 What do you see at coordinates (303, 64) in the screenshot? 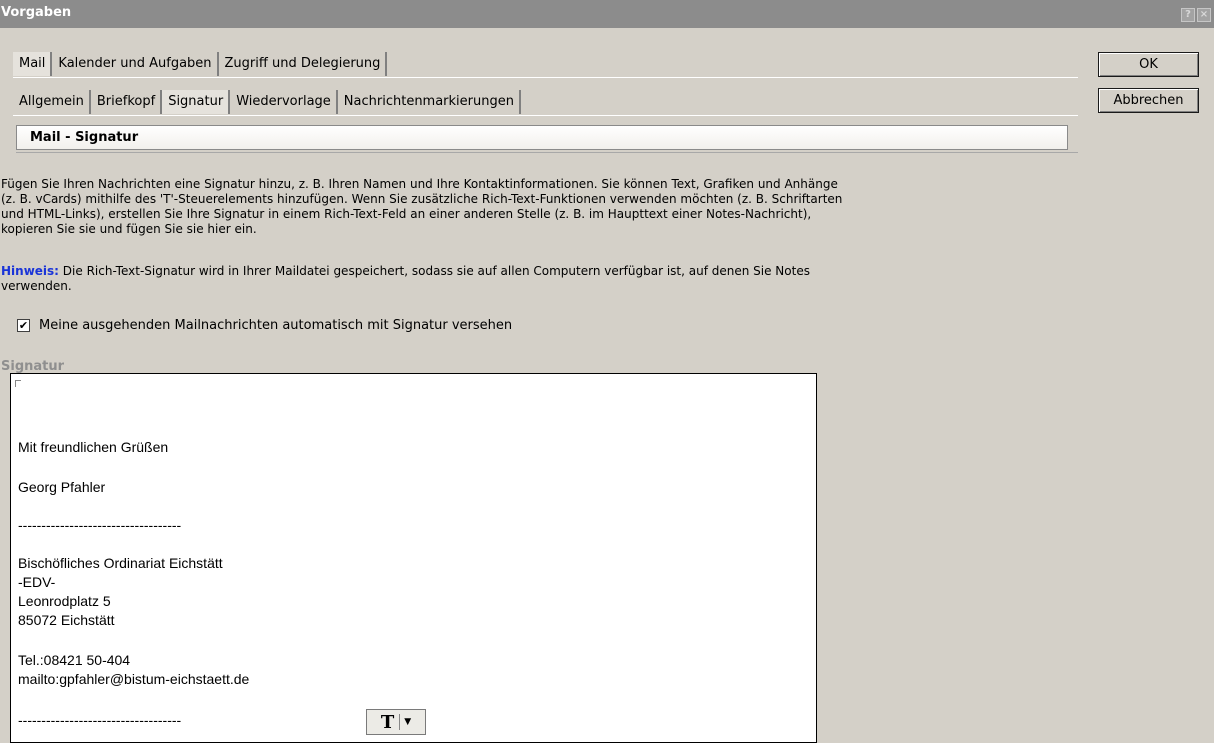
I see `tab-zugriff-und-delegierung: Zugriff und Delegierung` at bounding box center [303, 64].